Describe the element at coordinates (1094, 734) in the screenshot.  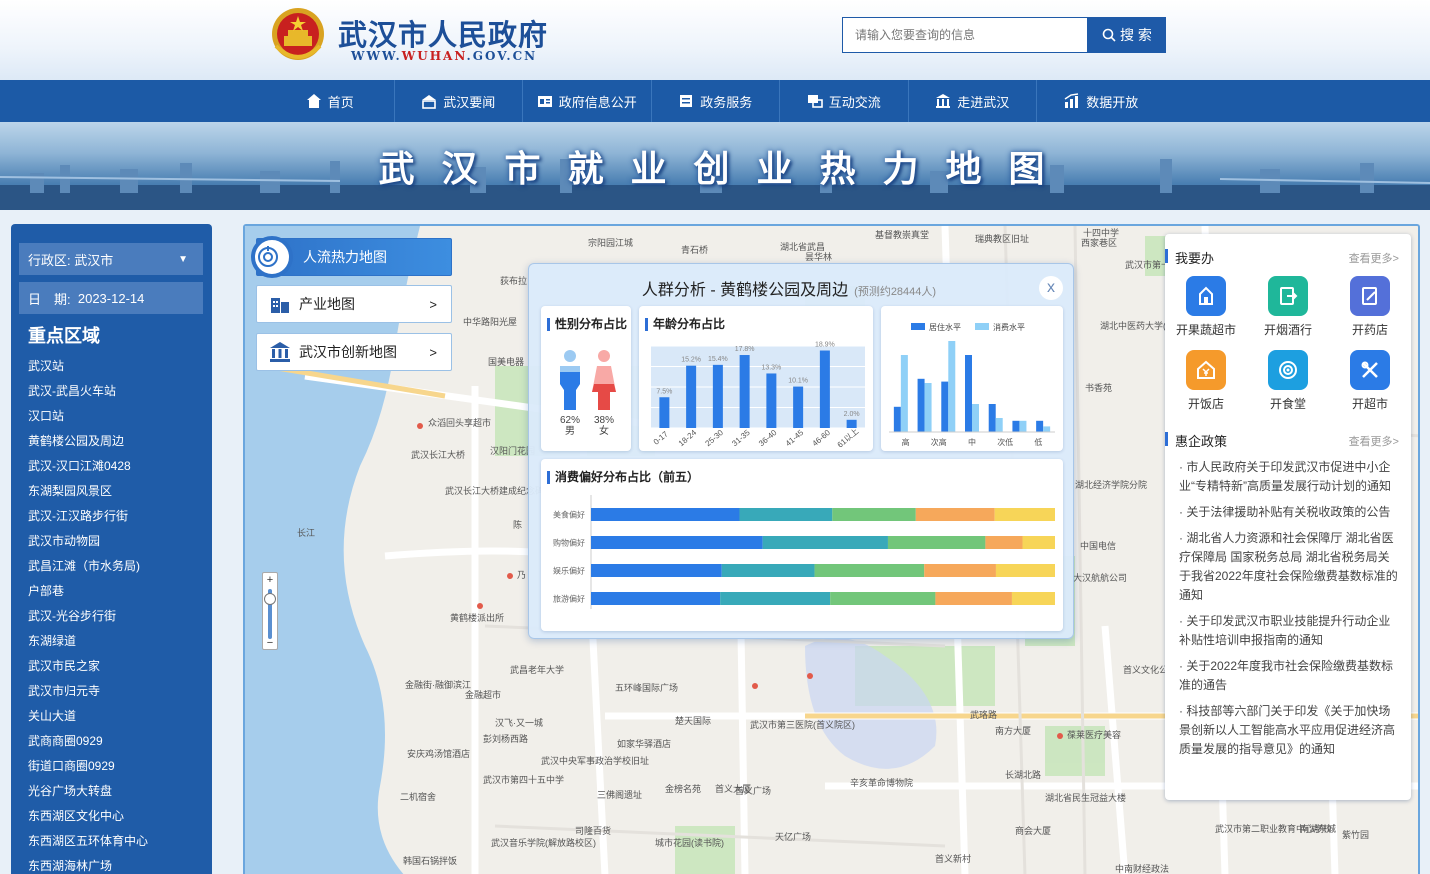
I see `map-label: 葆莱医疗美容` at that location.